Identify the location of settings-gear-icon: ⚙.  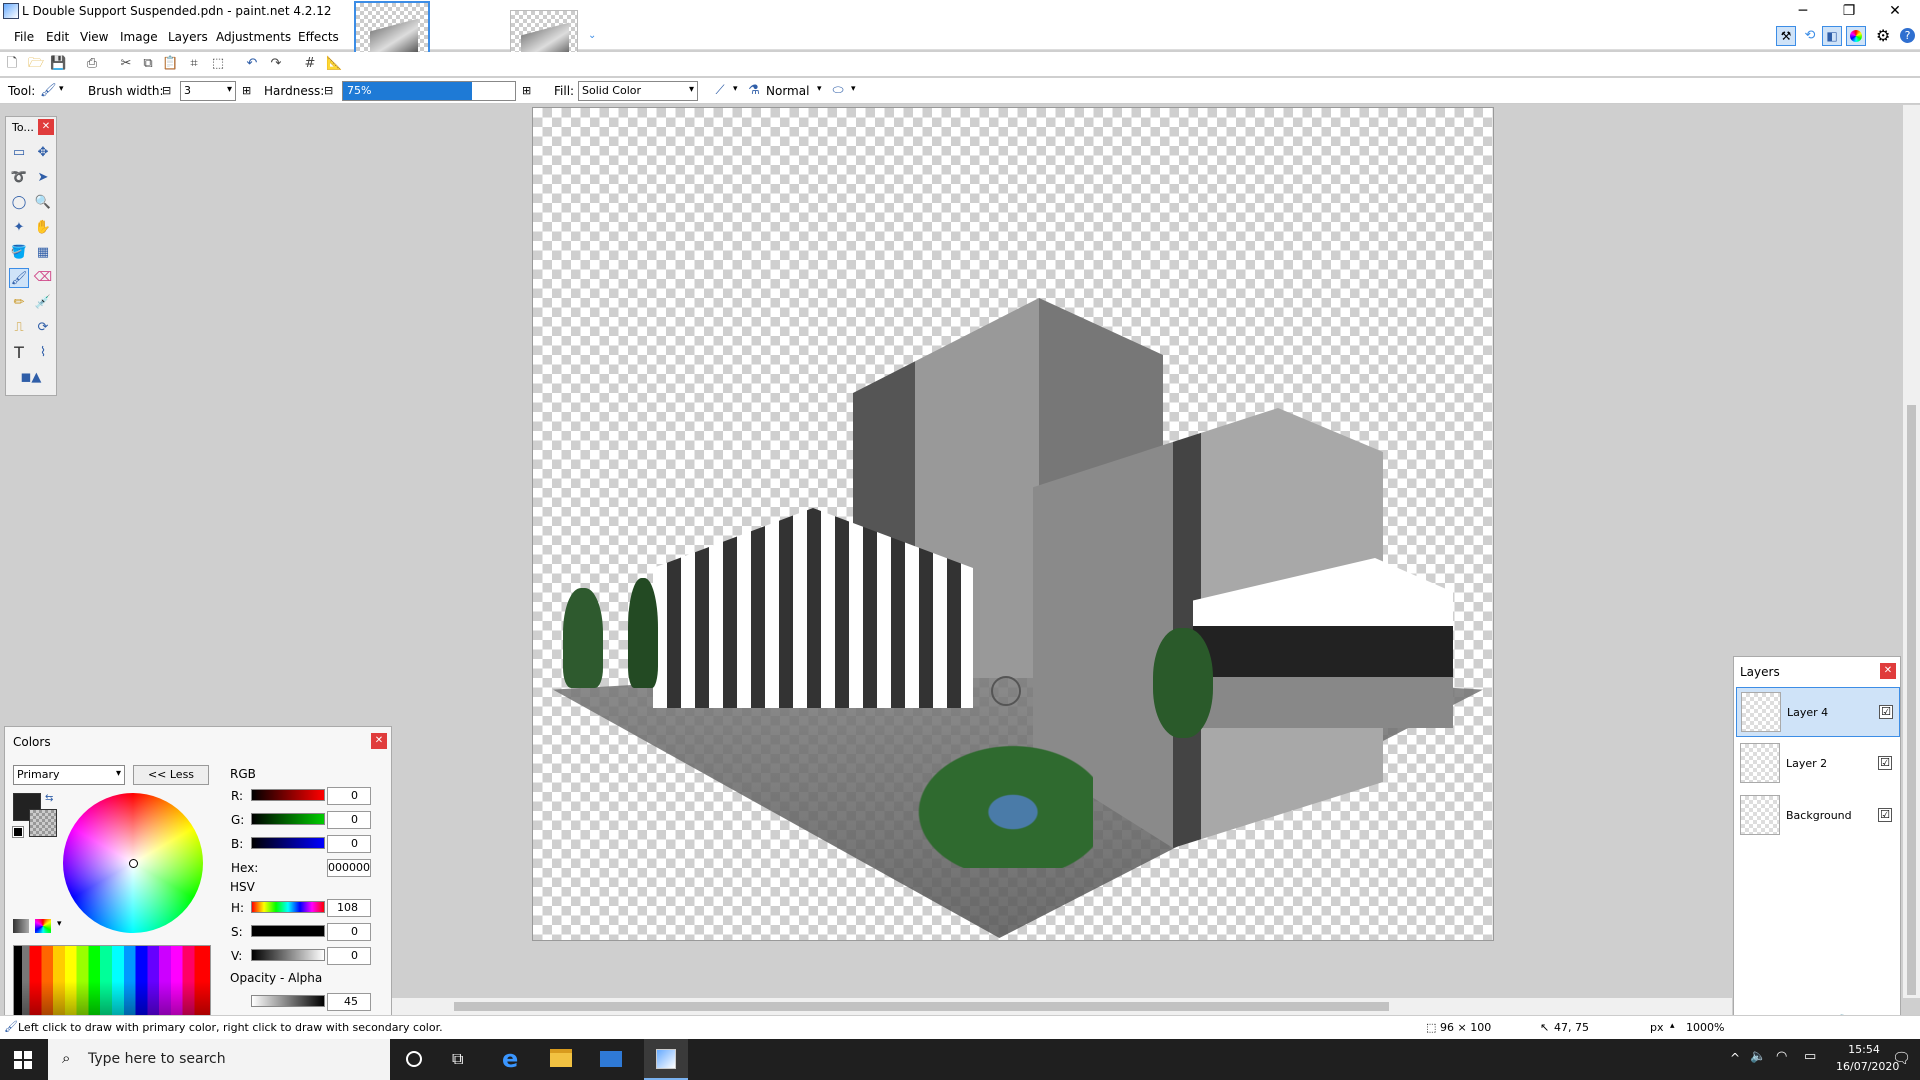
(1883, 35).